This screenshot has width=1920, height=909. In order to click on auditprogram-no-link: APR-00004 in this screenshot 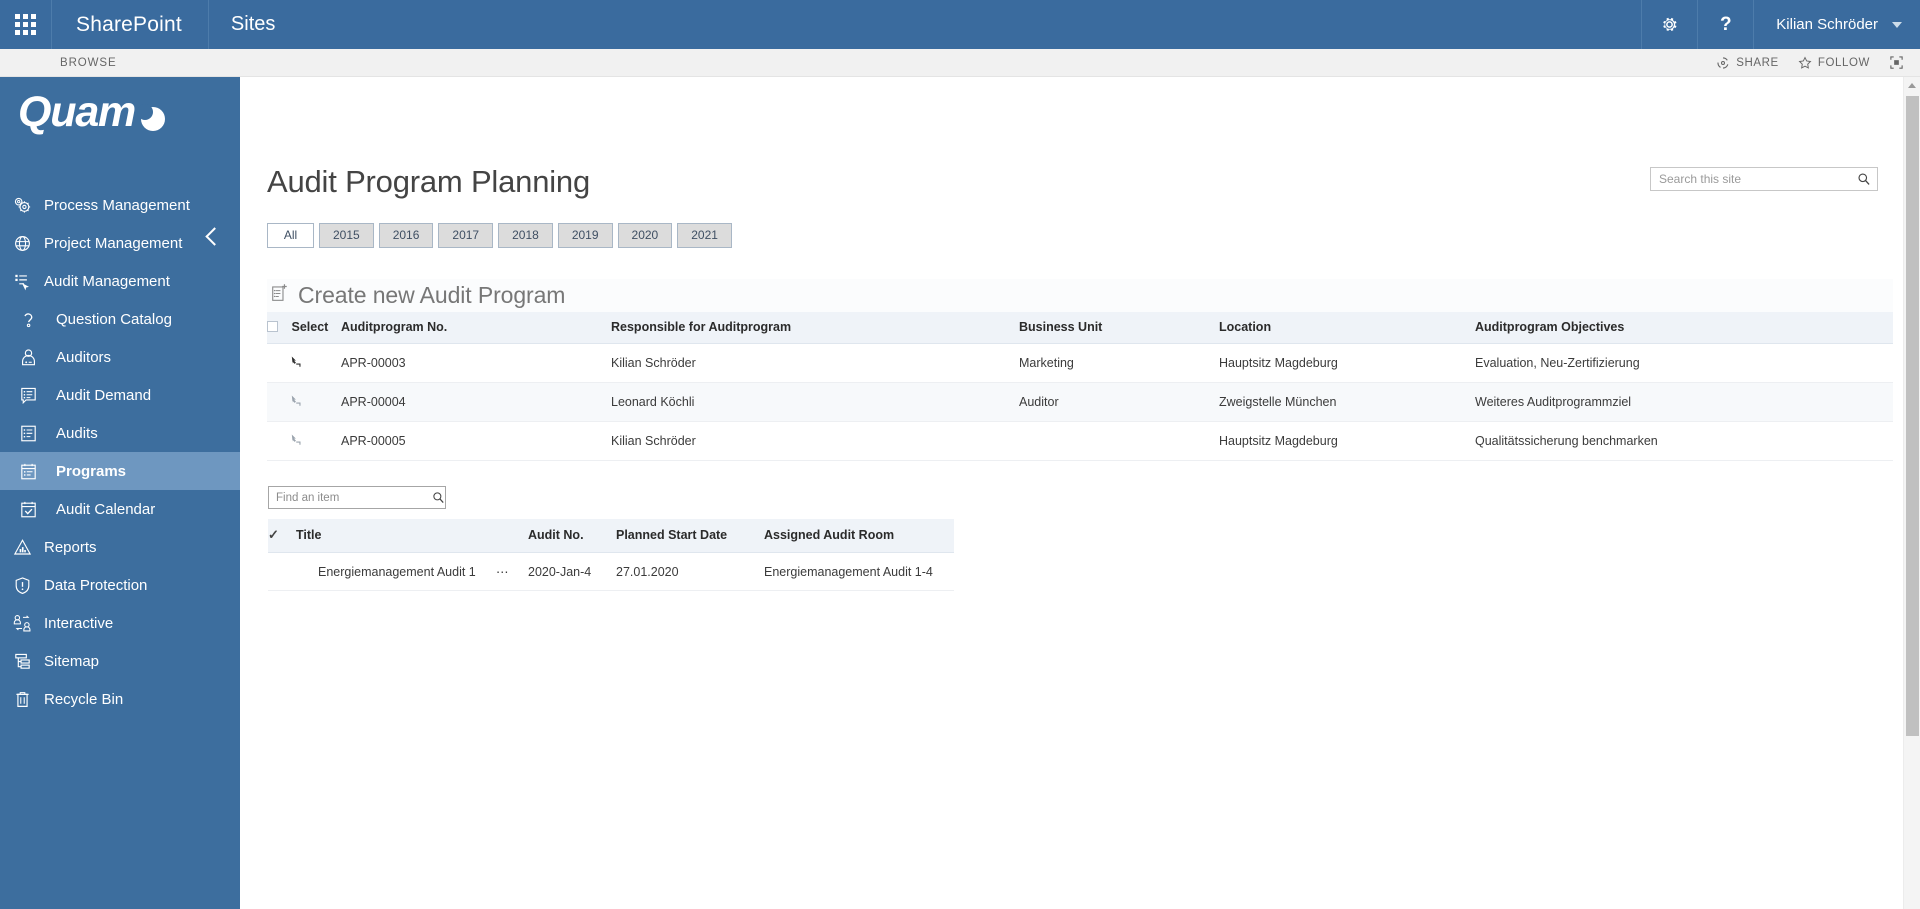, I will do `click(476, 402)`.